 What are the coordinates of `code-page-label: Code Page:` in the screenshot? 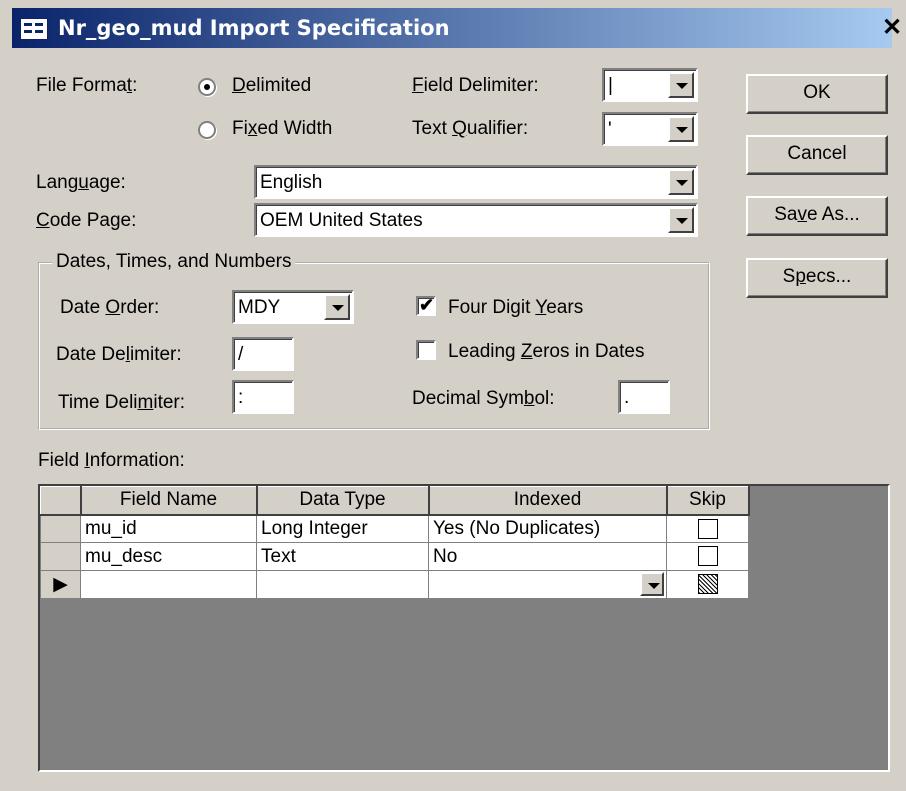 It's located at (86, 220).